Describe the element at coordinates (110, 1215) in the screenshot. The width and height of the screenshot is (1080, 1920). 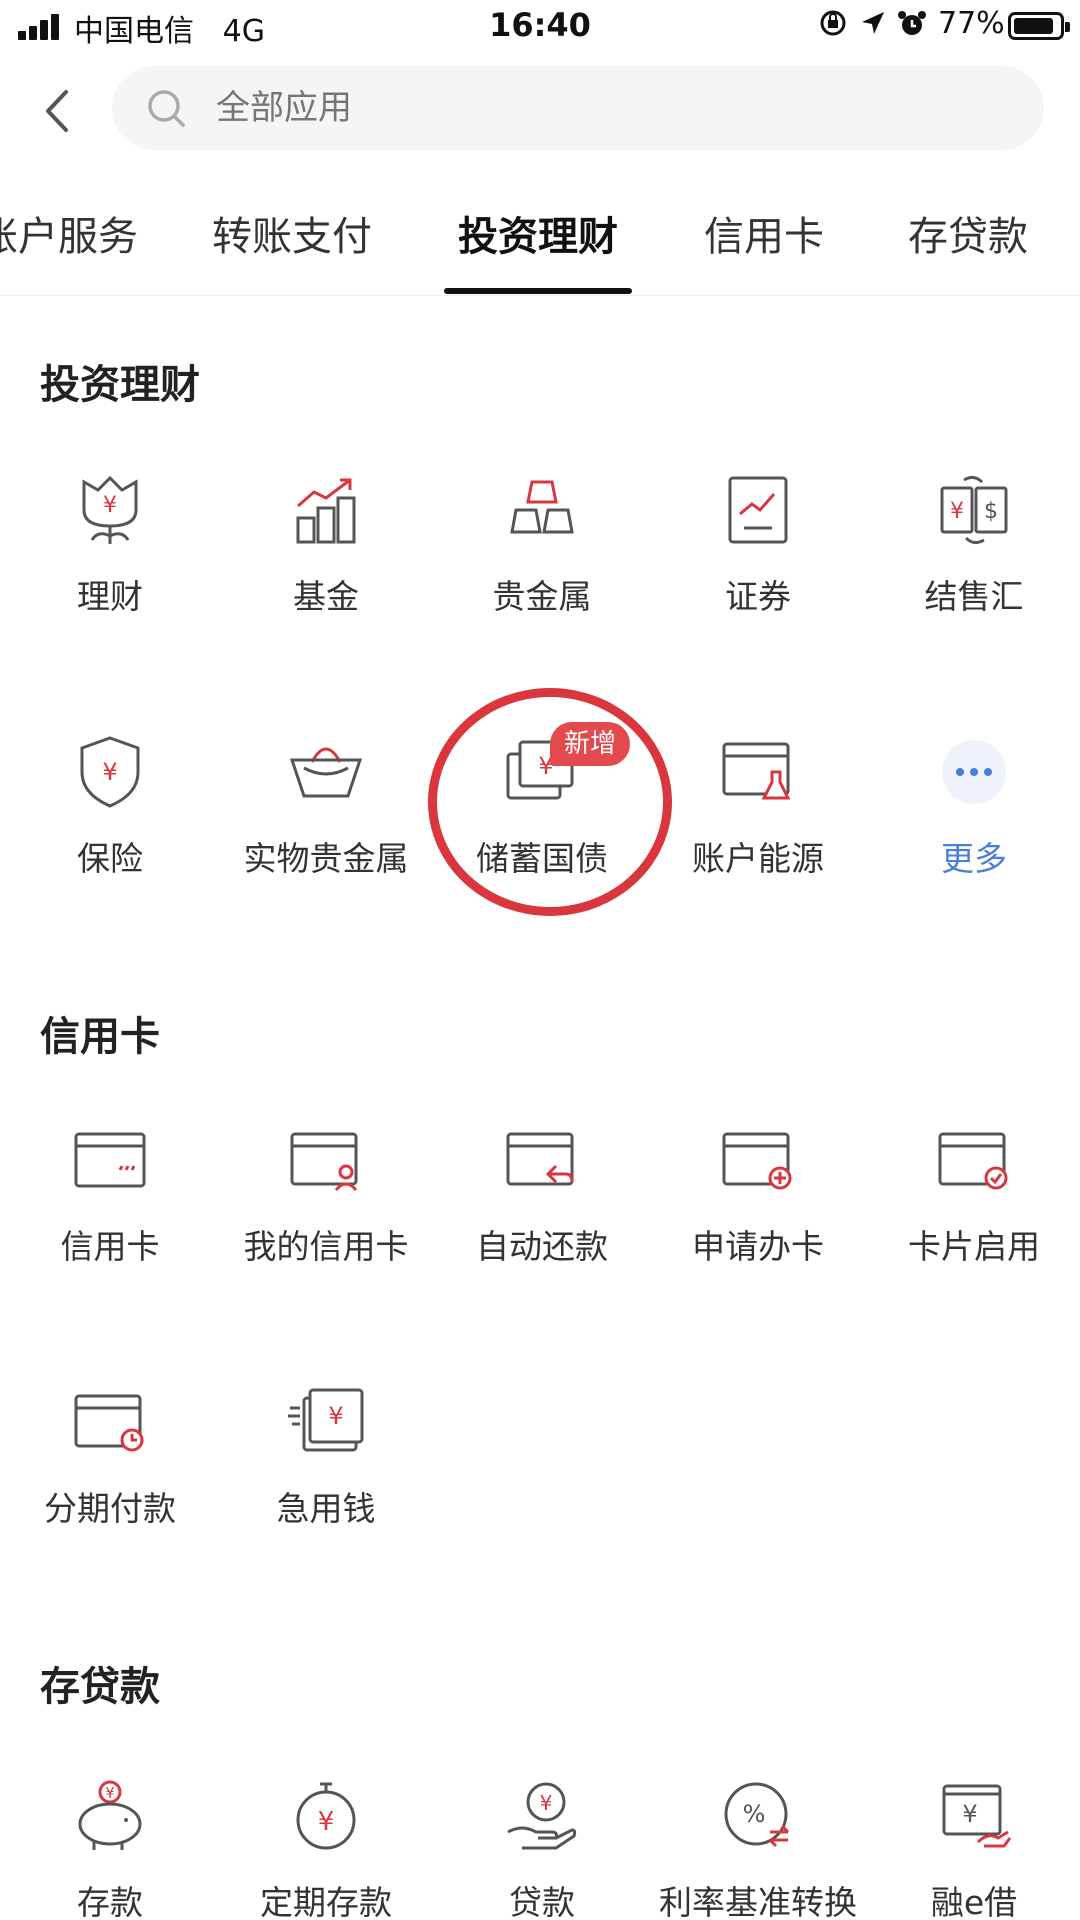
I see `menu-item-credit-card: 信用卡` at that location.